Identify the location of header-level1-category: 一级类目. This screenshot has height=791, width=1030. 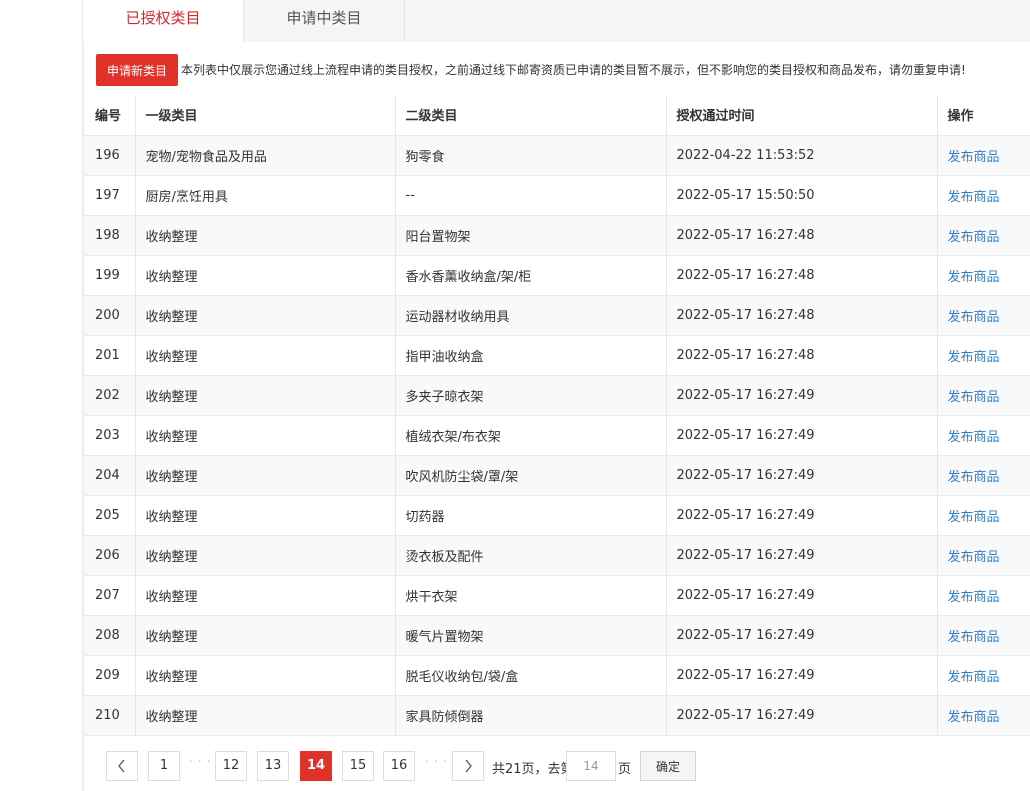
(265, 115).